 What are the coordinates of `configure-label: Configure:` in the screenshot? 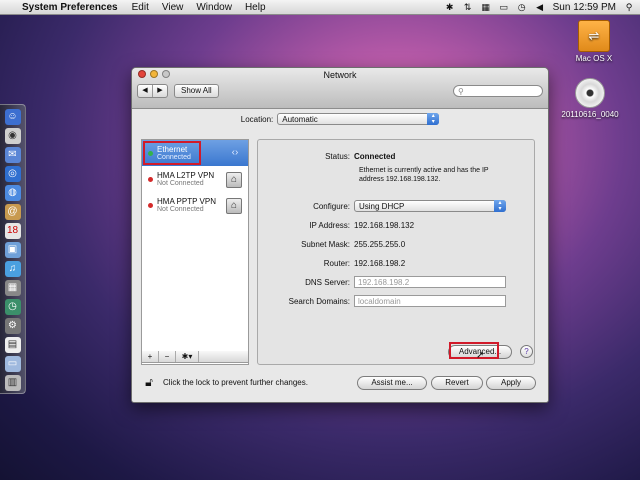 It's located at (331, 206).